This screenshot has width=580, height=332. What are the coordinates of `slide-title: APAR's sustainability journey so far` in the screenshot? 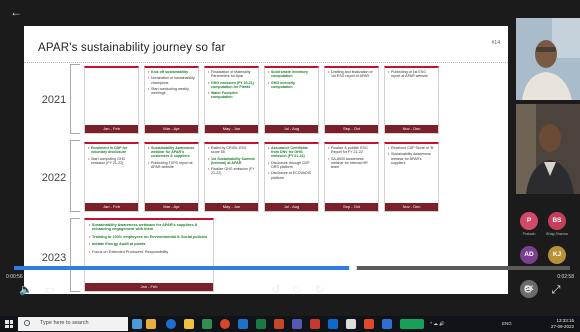 It's located at (132, 48).